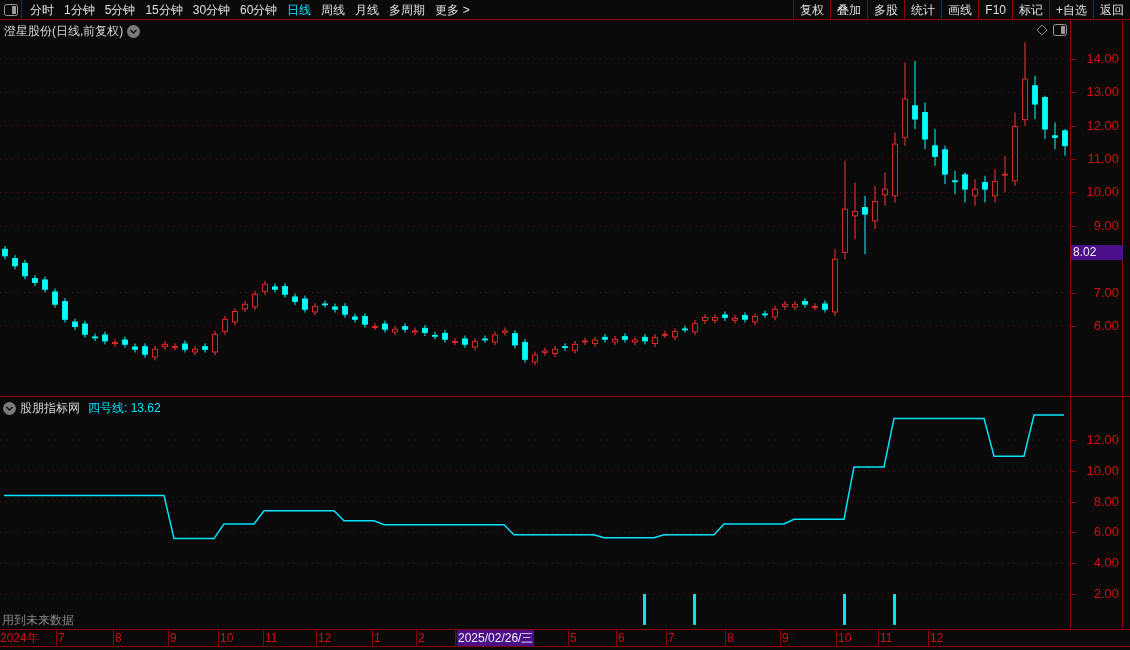 The image size is (1130, 650). I want to click on toolbar-button: 统计, so click(923, 10).